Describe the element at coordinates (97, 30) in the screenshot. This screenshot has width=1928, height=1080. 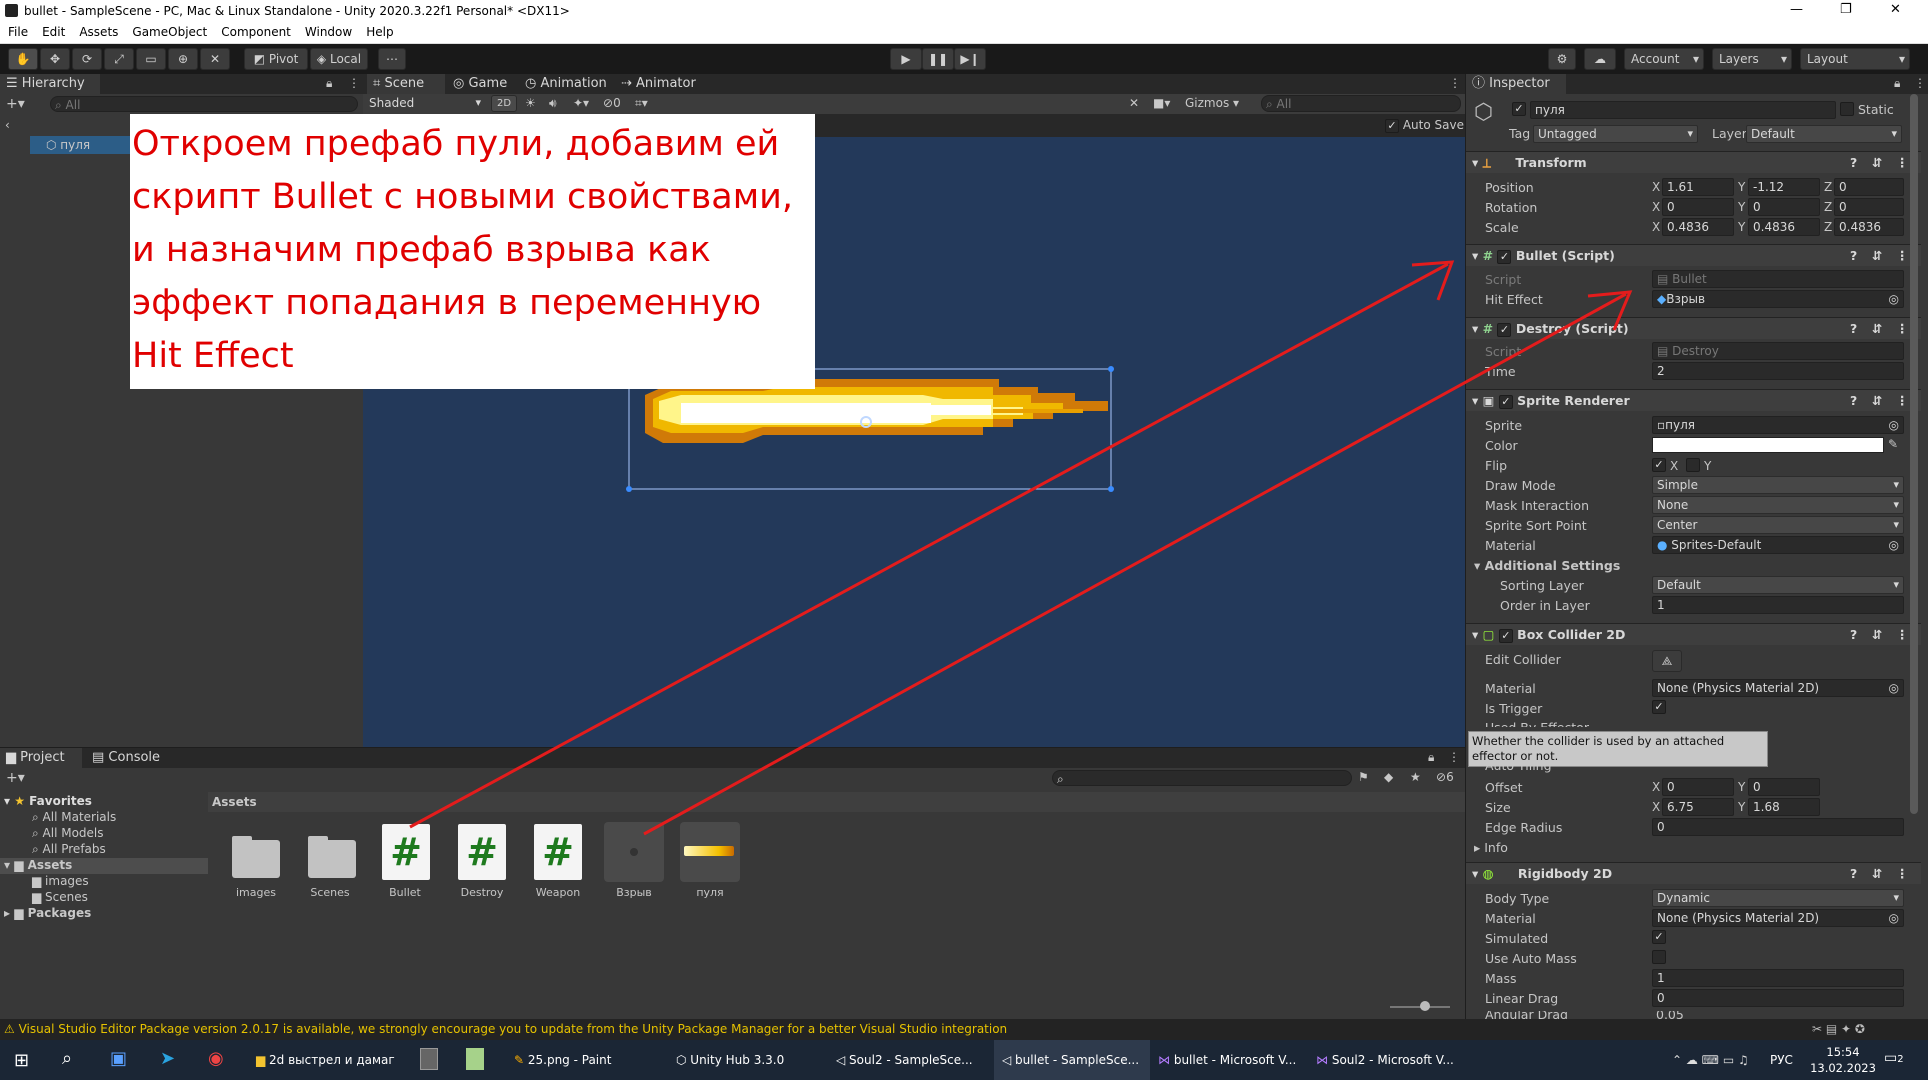
I see `menu-assets: Assets` at that location.